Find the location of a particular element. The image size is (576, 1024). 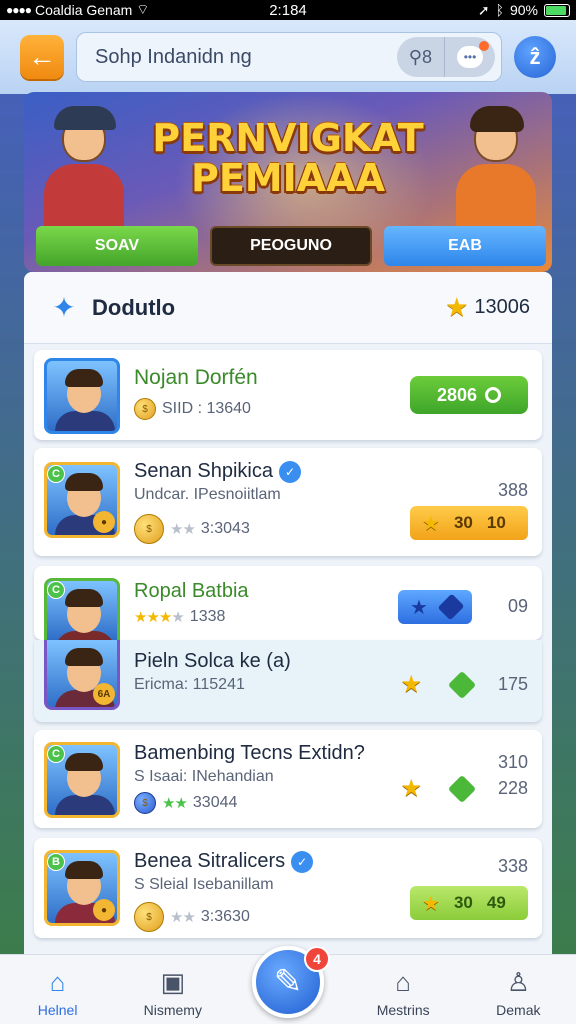

nav-home: ⌂ Helnel is located at coordinates (58, 993).